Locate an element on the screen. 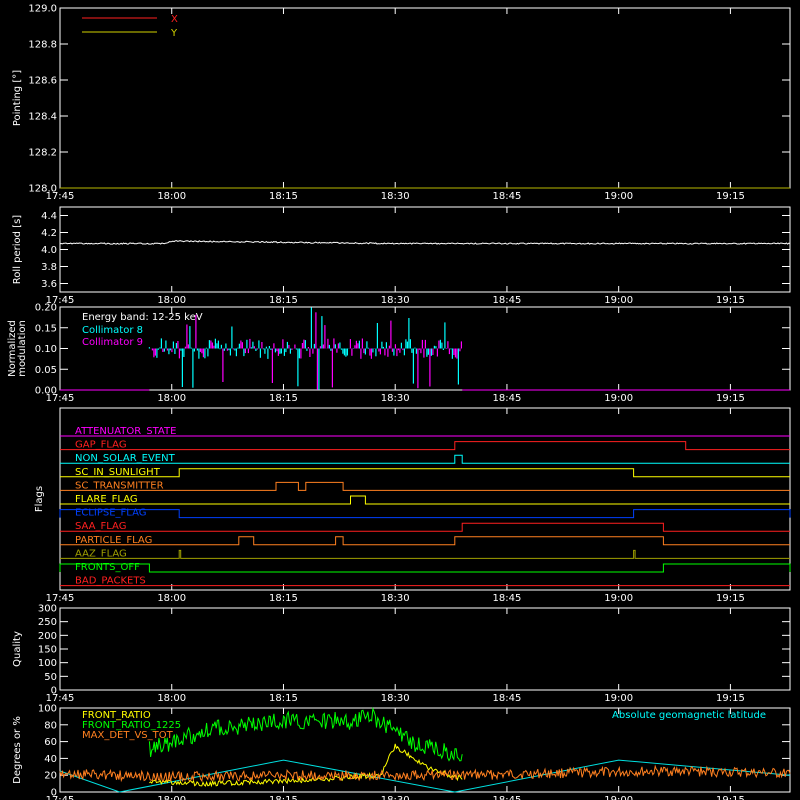 This screenshot has height=800, width=800. x-tick-label: 17:45 is located at coordinates (60, 598).